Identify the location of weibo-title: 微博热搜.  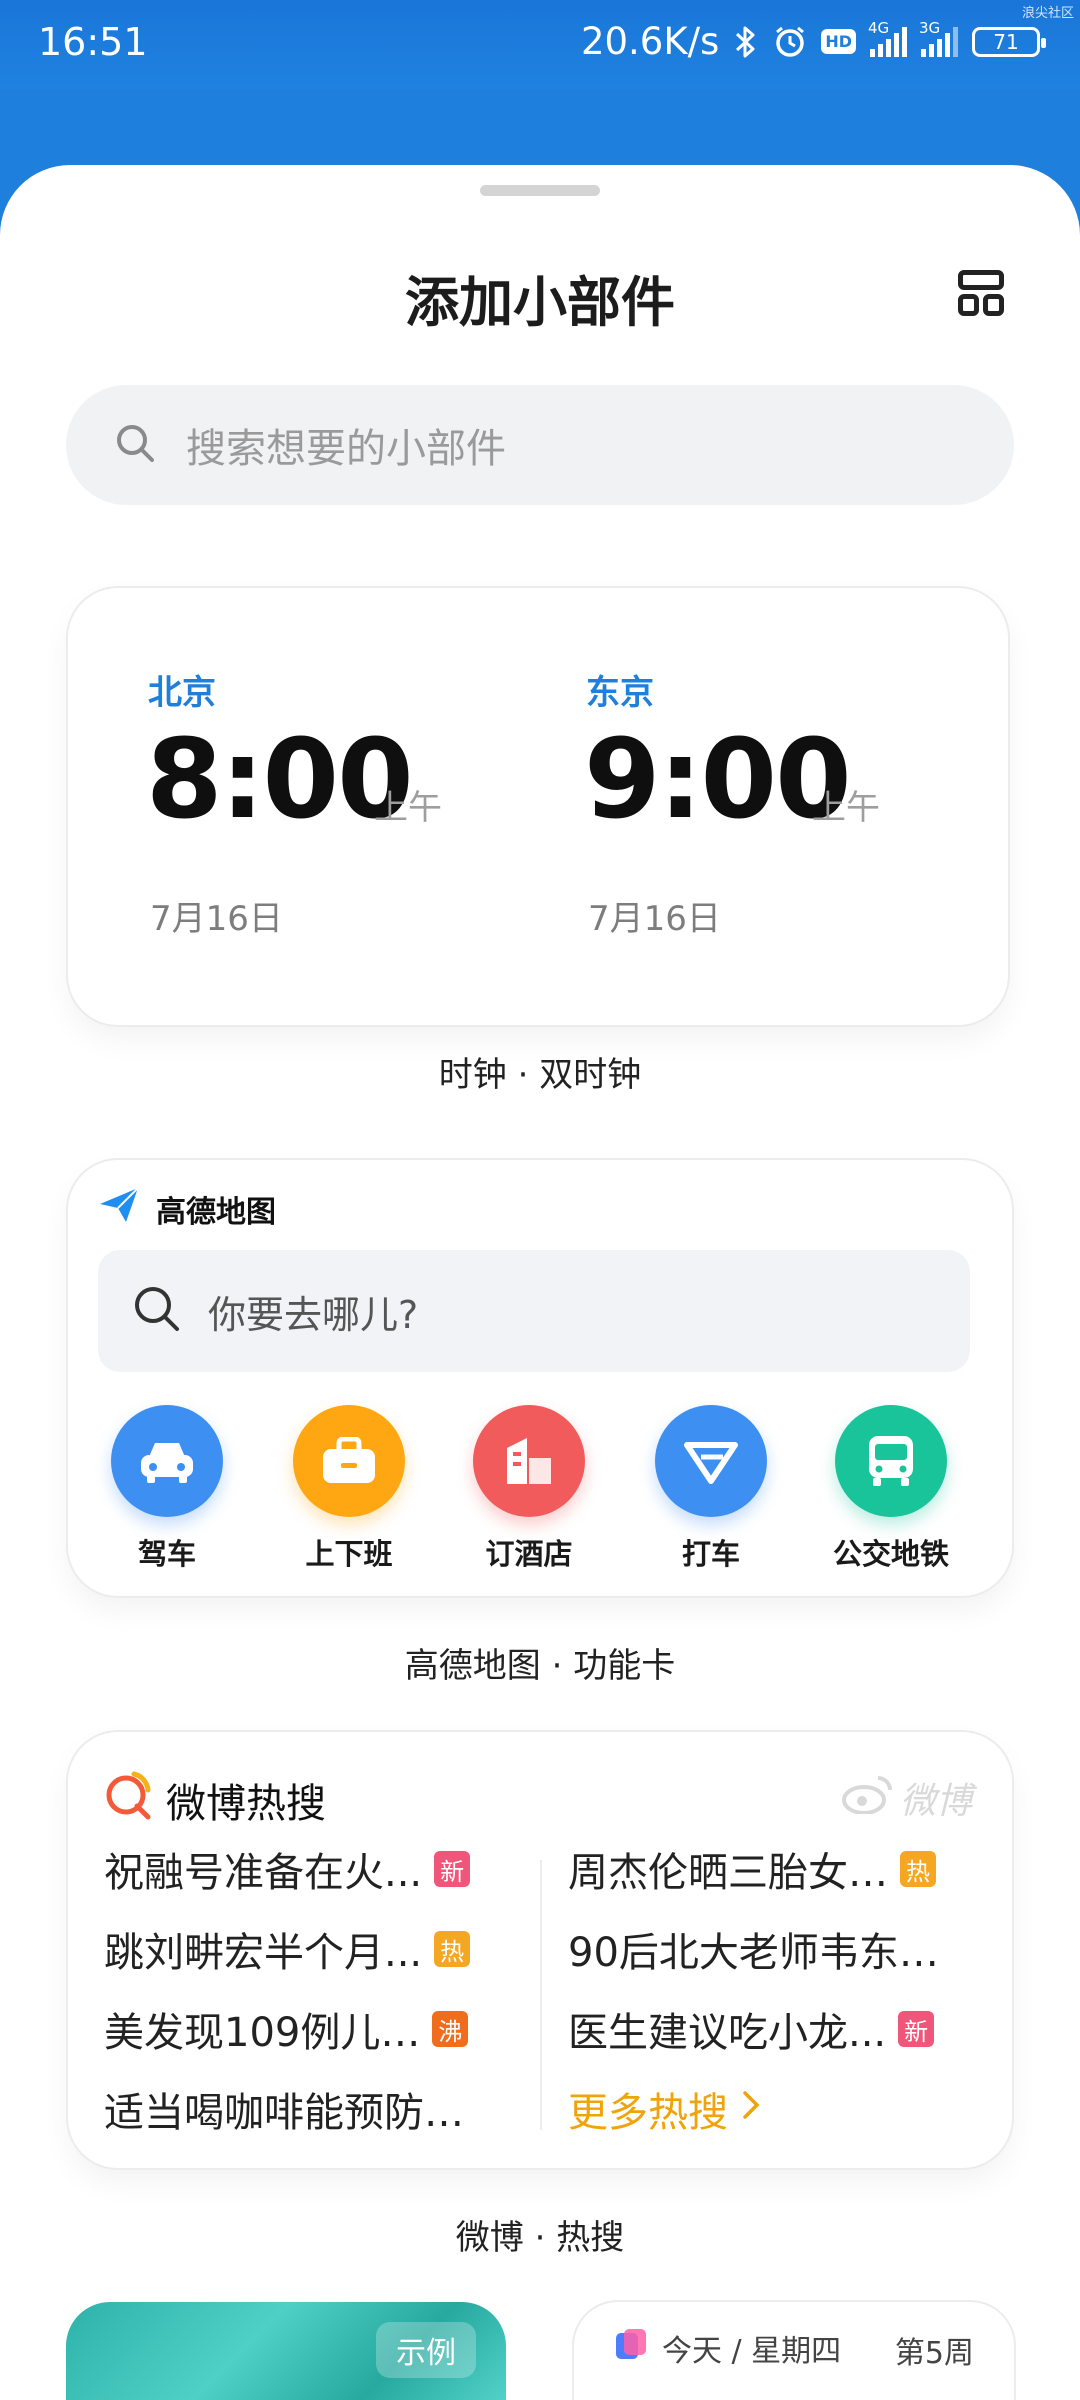
(246, 1804).